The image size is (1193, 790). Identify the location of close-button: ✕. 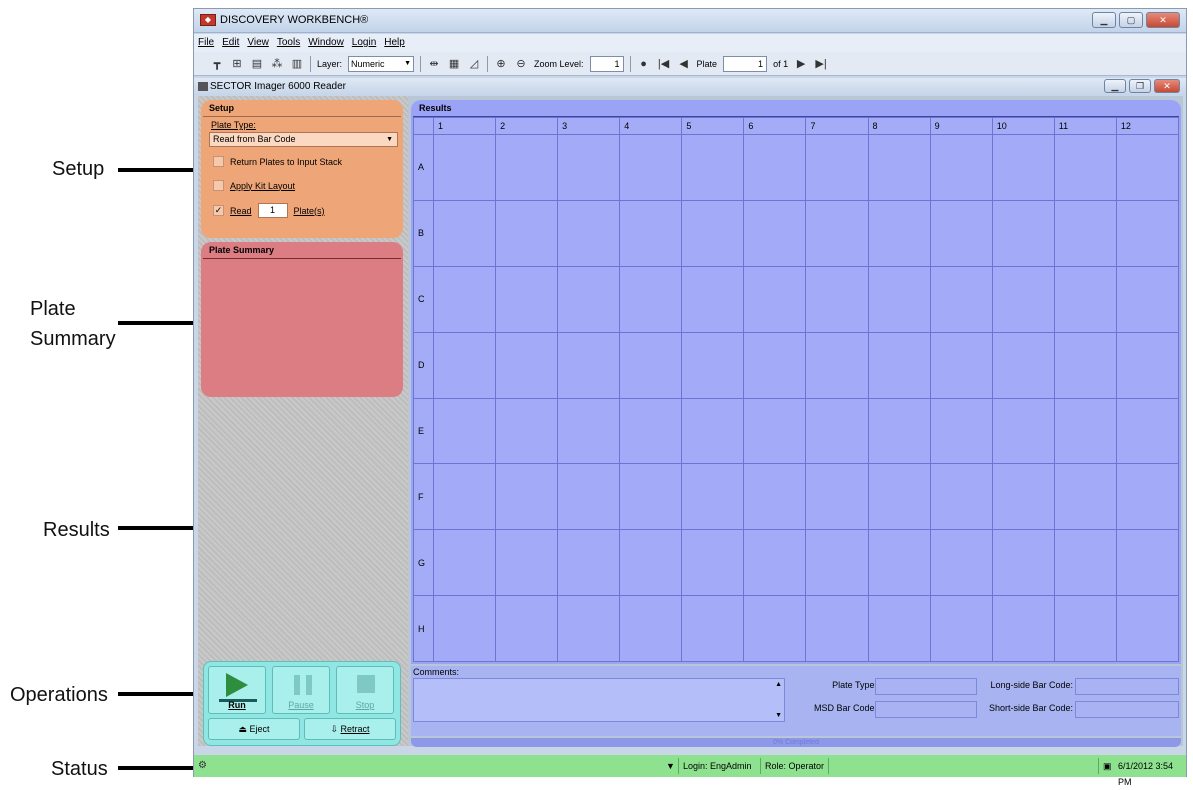
(1163, 20).